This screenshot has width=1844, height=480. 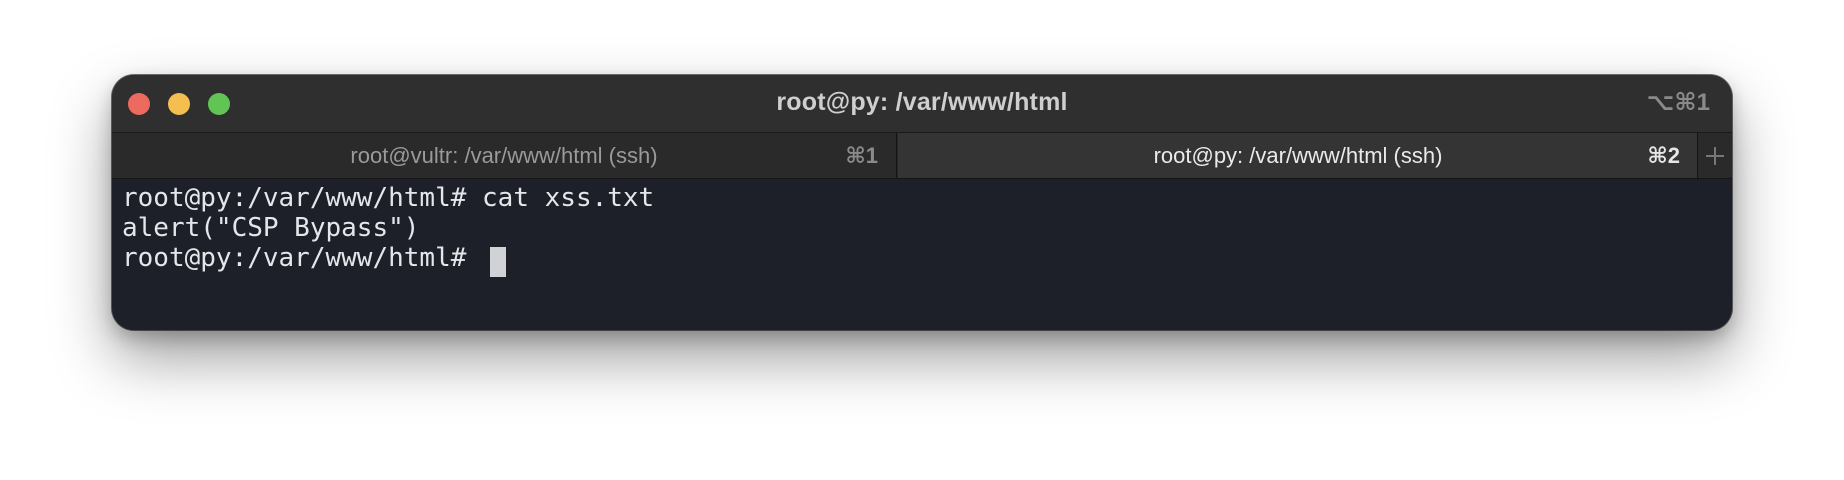 I want to click on text-cursor, so click(x=498, y=262).